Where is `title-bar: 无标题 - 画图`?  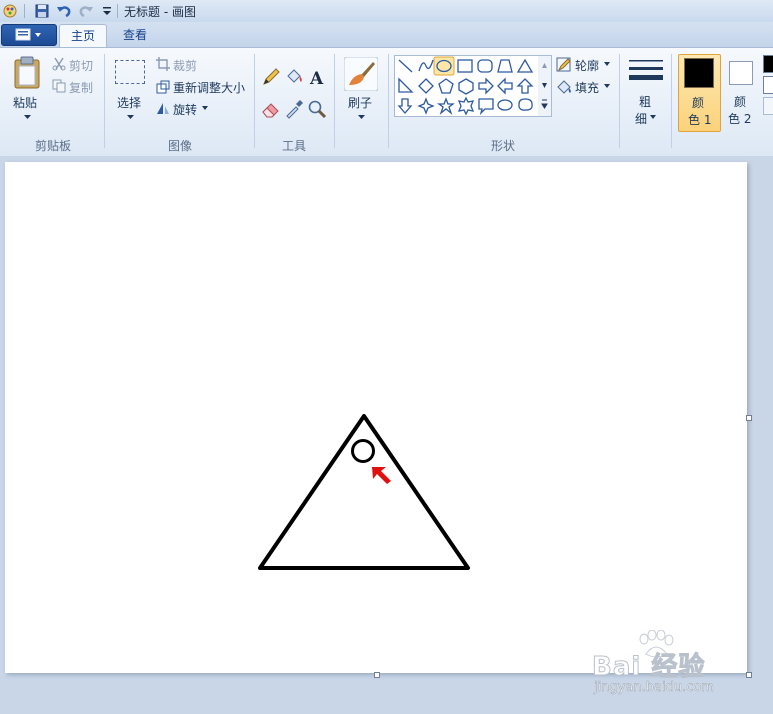
title-bar: 无标题 - 画图 is located at coordinates (386, 11).